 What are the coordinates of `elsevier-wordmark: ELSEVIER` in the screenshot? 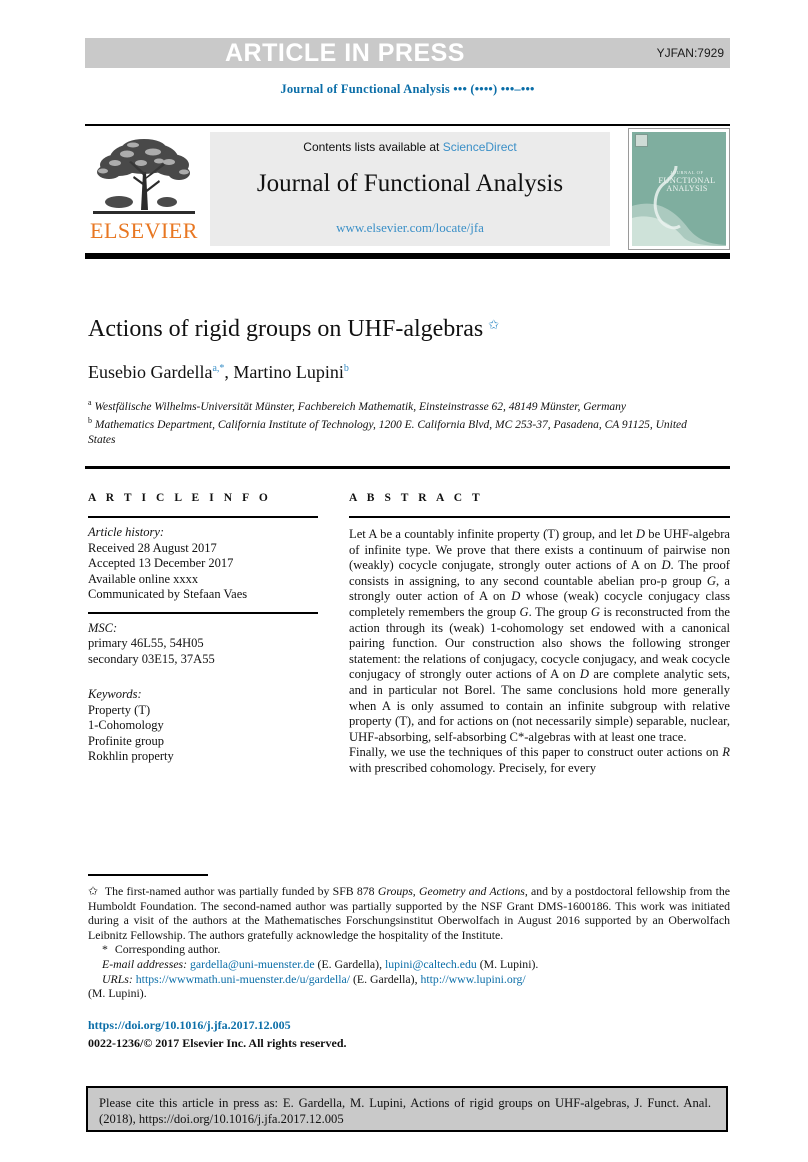 It's located at (144, 230).